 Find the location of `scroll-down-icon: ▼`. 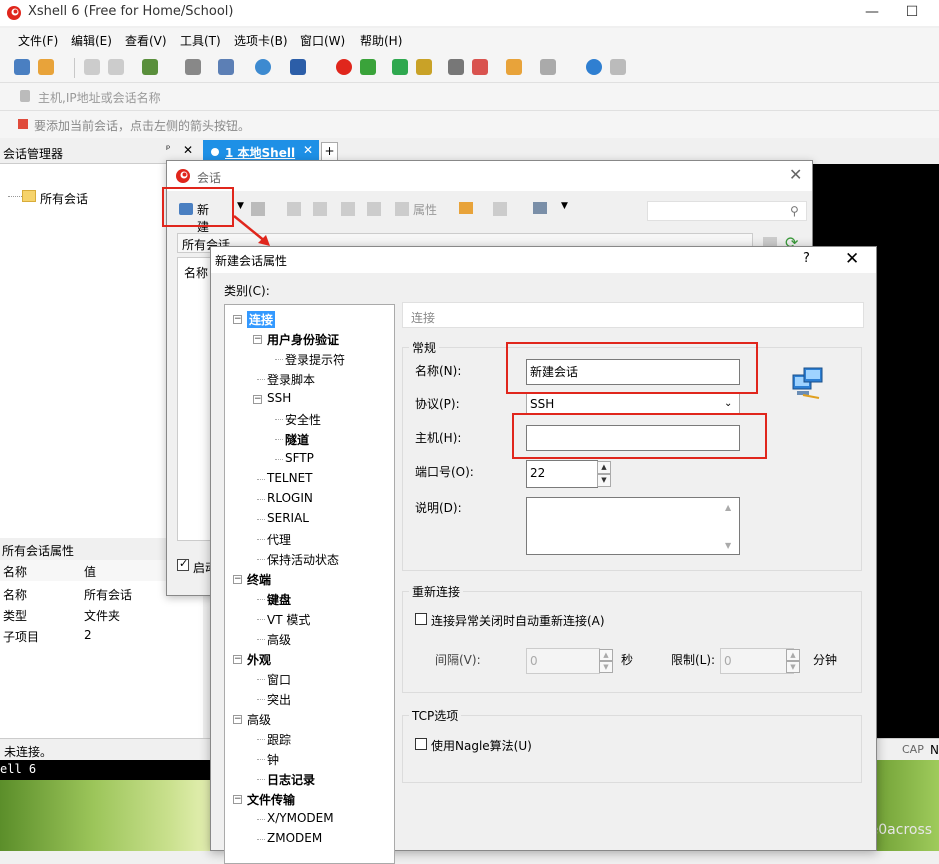

scroll-down-icon: ▼ is located at coordinates (728, 545).